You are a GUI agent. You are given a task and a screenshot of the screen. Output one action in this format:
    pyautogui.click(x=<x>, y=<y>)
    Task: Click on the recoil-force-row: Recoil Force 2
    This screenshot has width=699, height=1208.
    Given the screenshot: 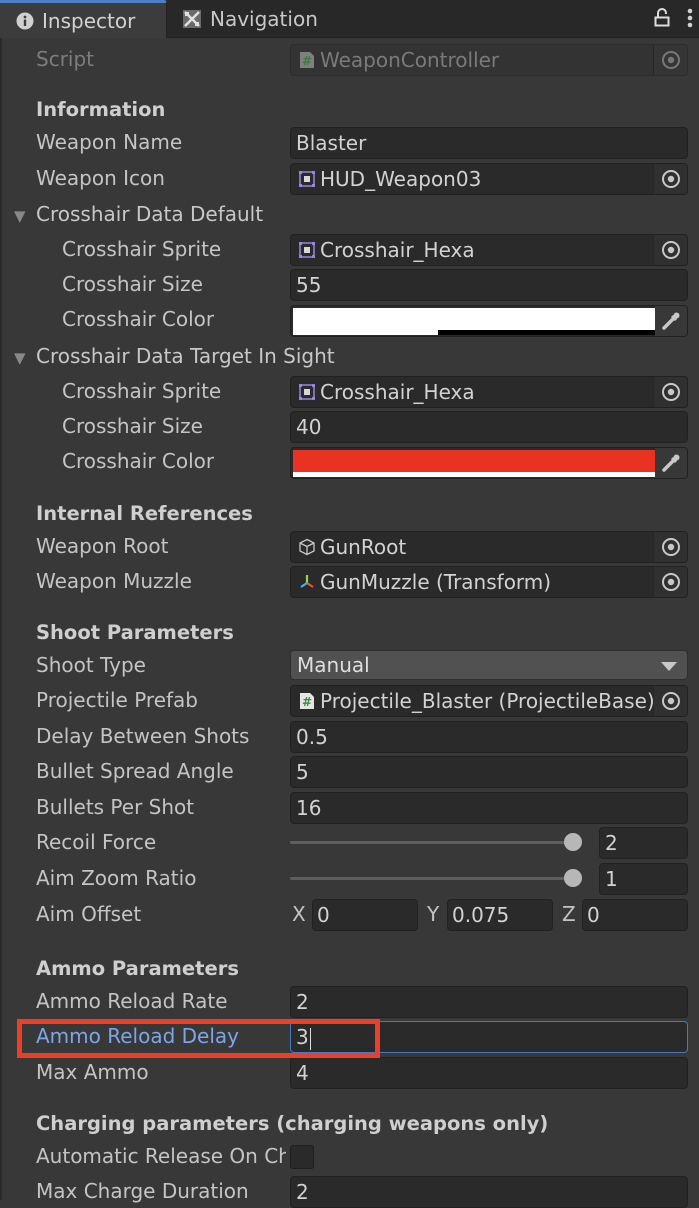 What is the action you would take?
    pyautogui.click(x=349, y=842)
    